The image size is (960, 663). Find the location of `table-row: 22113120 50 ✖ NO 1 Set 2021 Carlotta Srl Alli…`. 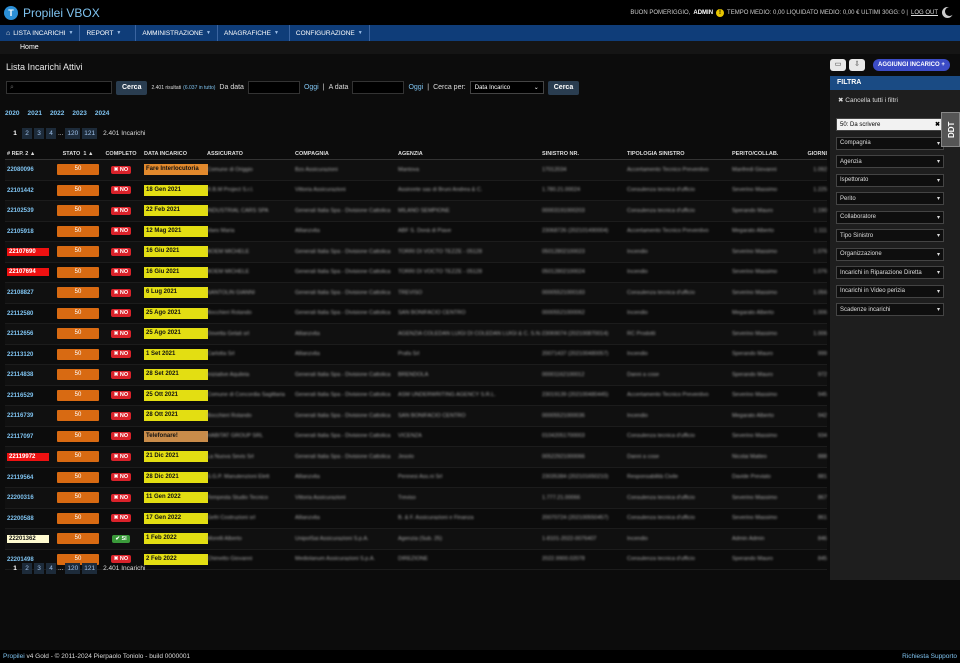

table-row: 22113120 50 ✖ NO 1 Set 2021 Carlotta Srl Alli… is located at coordinates (416, 355).